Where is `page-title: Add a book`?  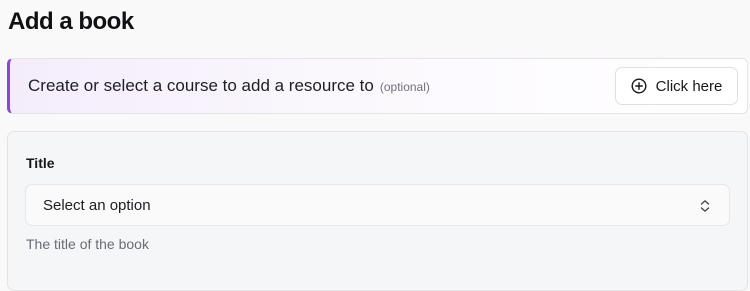
page-title: Add a book is located at coordinates (71, 21).